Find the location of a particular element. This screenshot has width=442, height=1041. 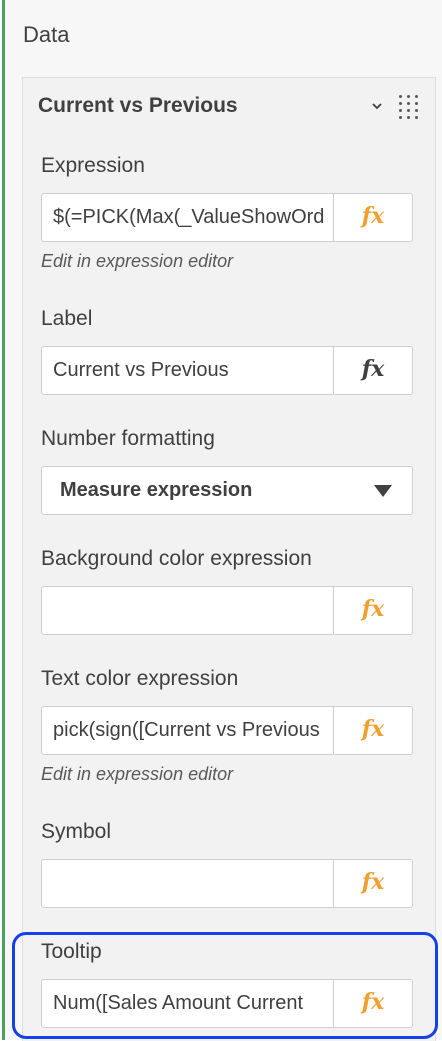

label-fx-button: fx is located at coordinates (372, 370).